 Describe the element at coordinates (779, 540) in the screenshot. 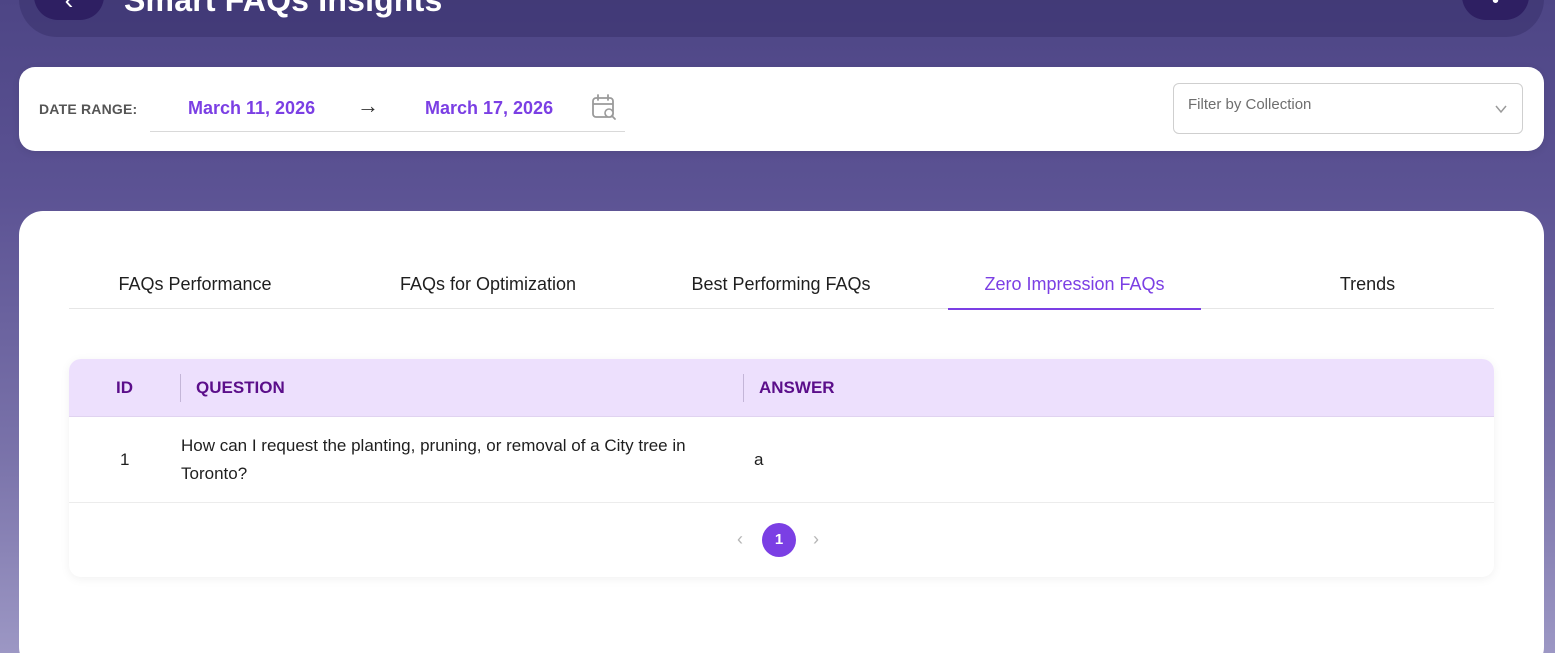

I see `page-button-current: 1` at that location.